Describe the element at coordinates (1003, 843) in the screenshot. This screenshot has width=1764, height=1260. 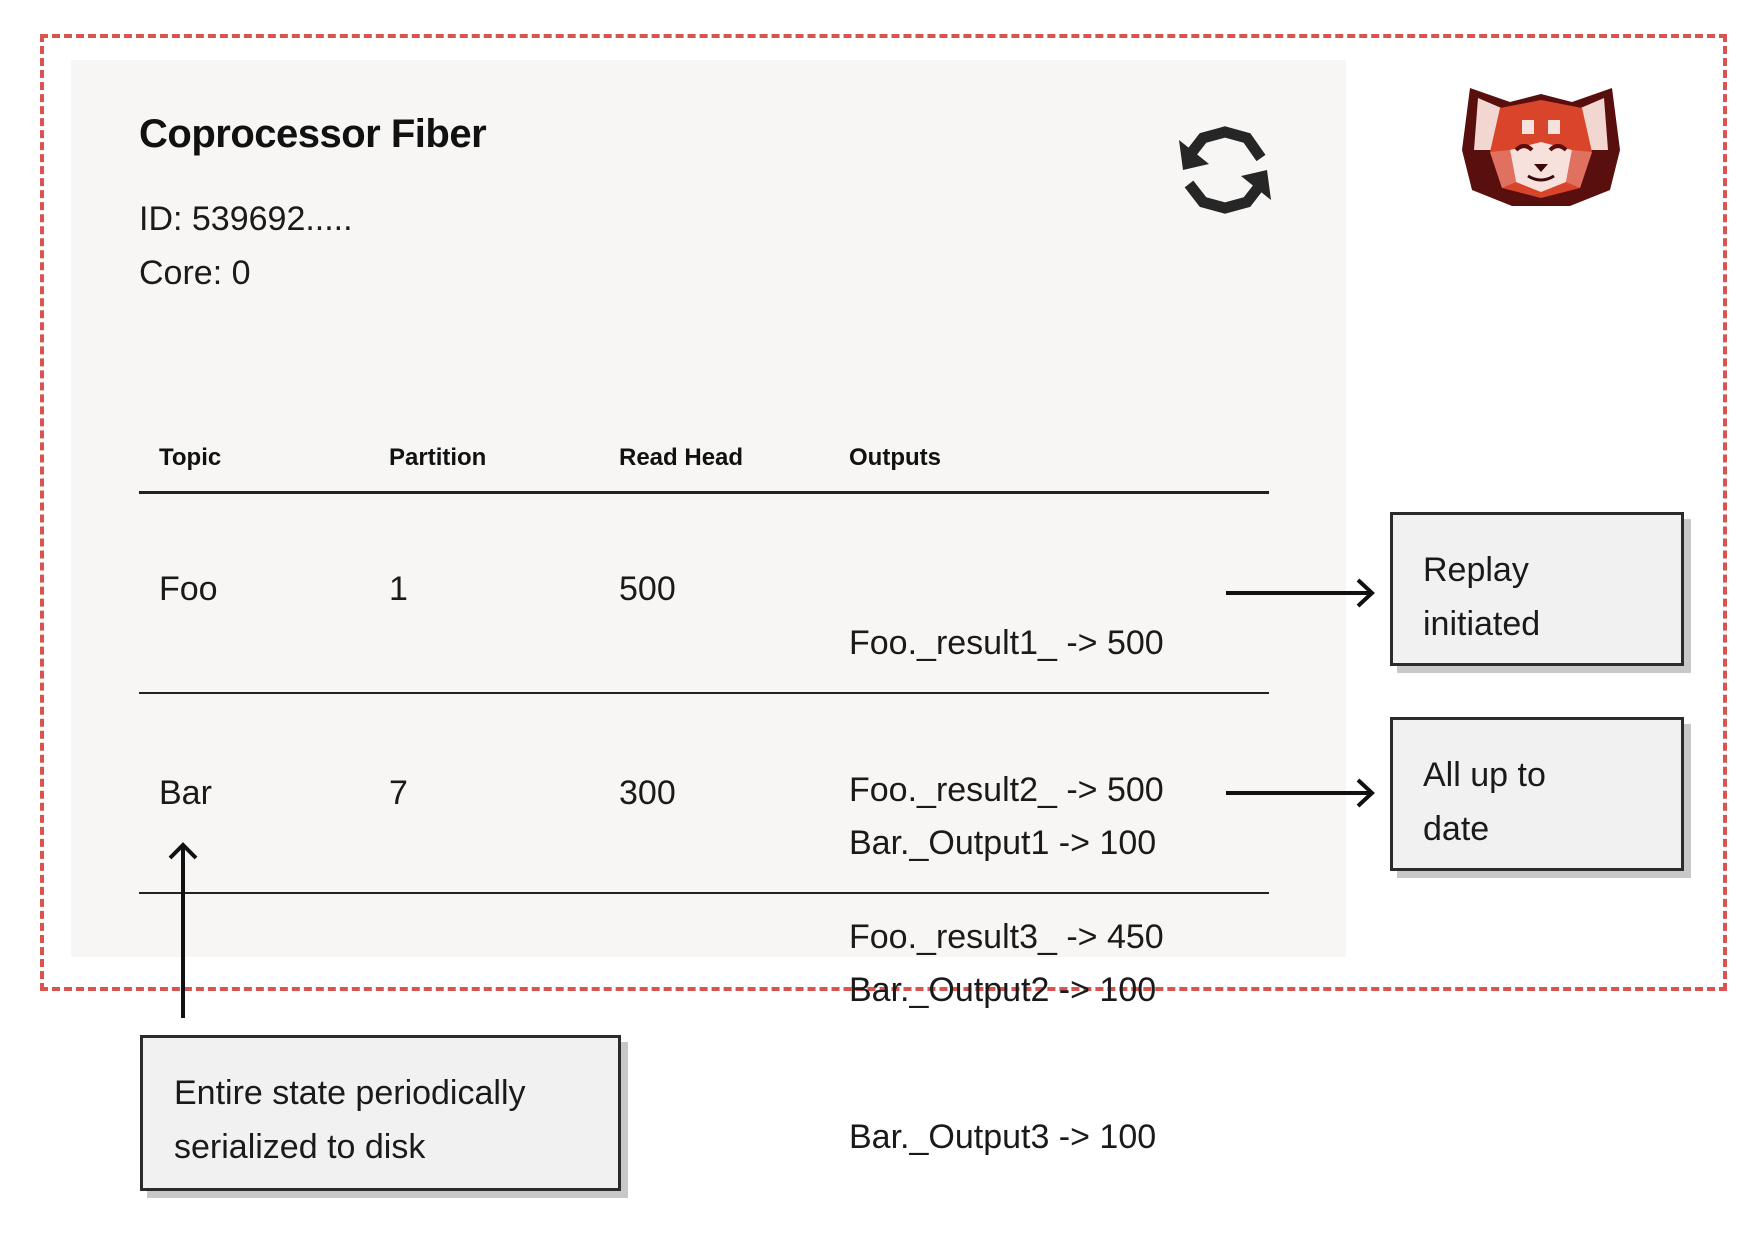
I see `output-line: Bar._Output1 -> 100` at that location.